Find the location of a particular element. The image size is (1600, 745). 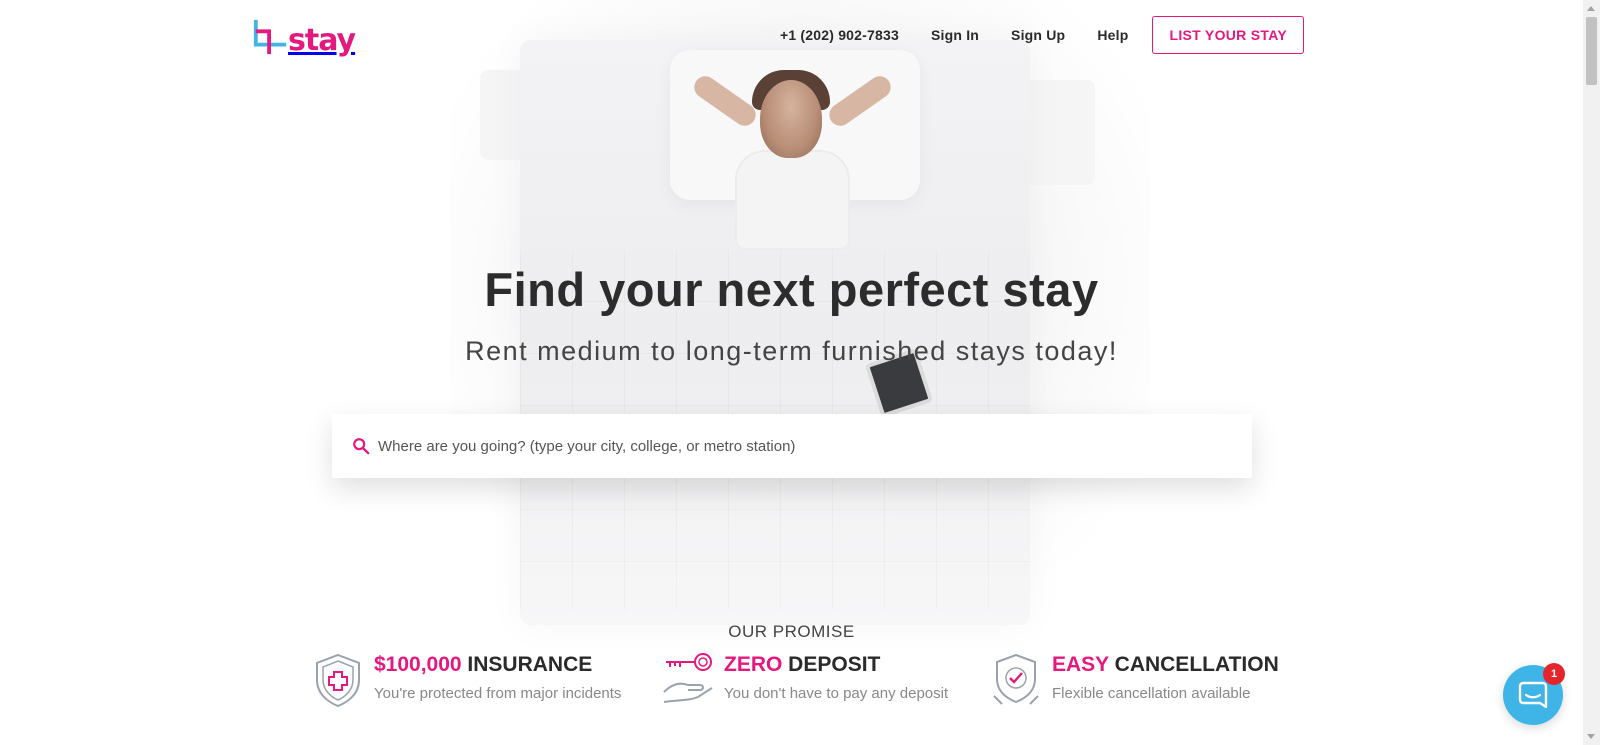

list-your-stay-button: LIST YOUR STAY is located at coordinates (1228, 35).